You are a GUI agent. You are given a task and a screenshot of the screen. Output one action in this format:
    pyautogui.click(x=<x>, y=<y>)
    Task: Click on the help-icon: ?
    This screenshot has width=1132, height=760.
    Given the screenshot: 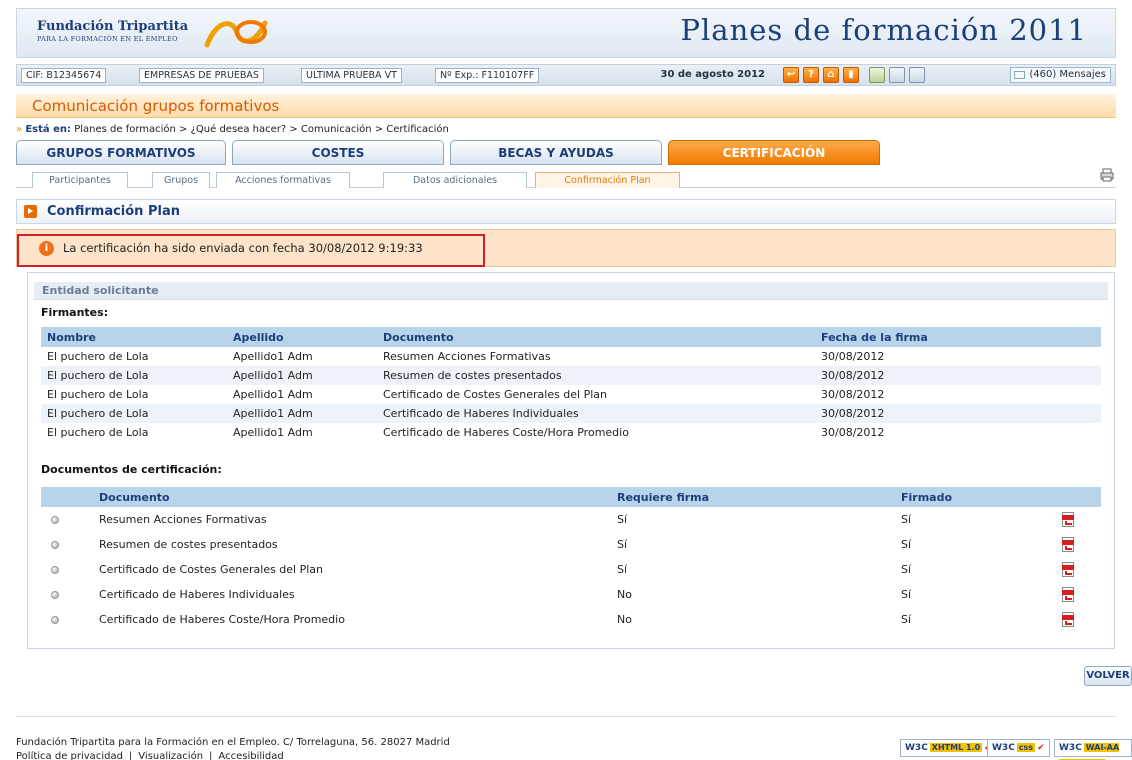 What is the action you would take?
    pyautogui.click(x=811, y=75)
    